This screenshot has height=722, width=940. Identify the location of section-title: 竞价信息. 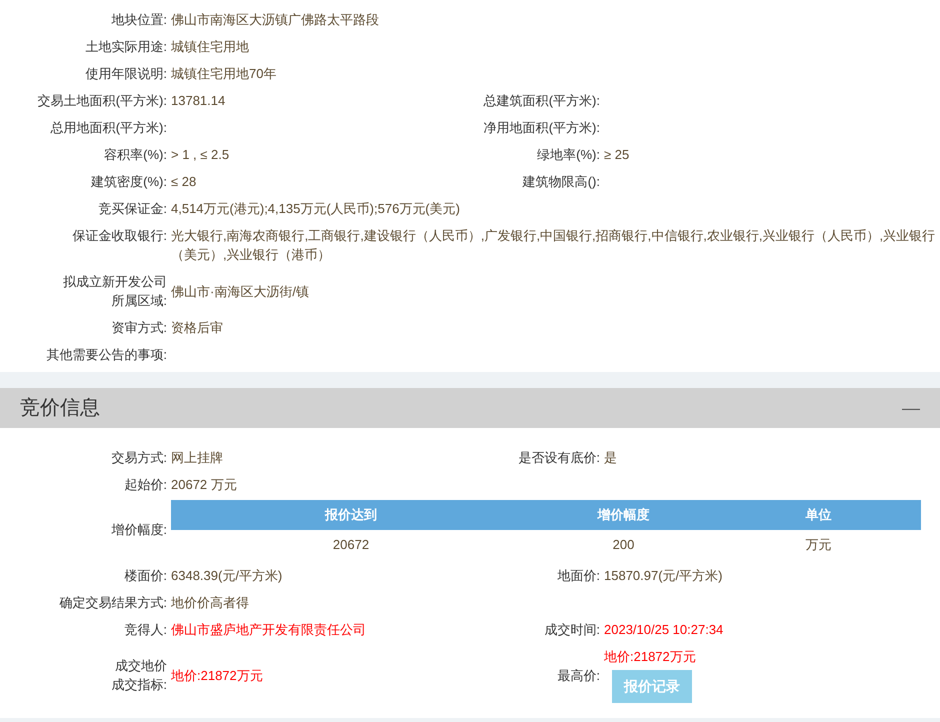
(60, 408).